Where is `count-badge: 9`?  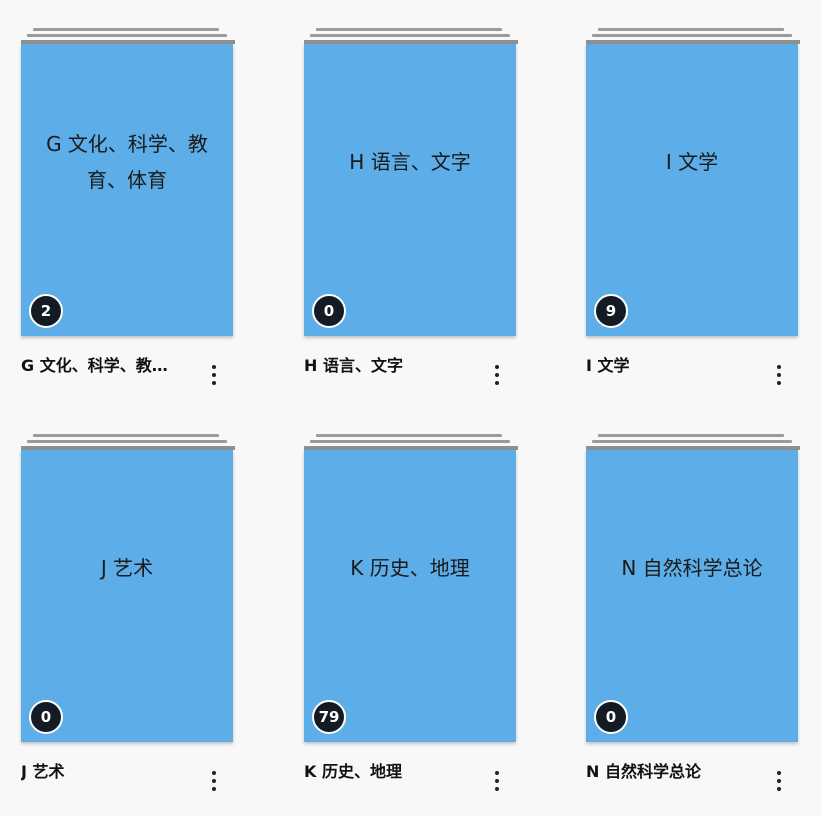 count-badge: 9 is located at coordinates (611, 311).